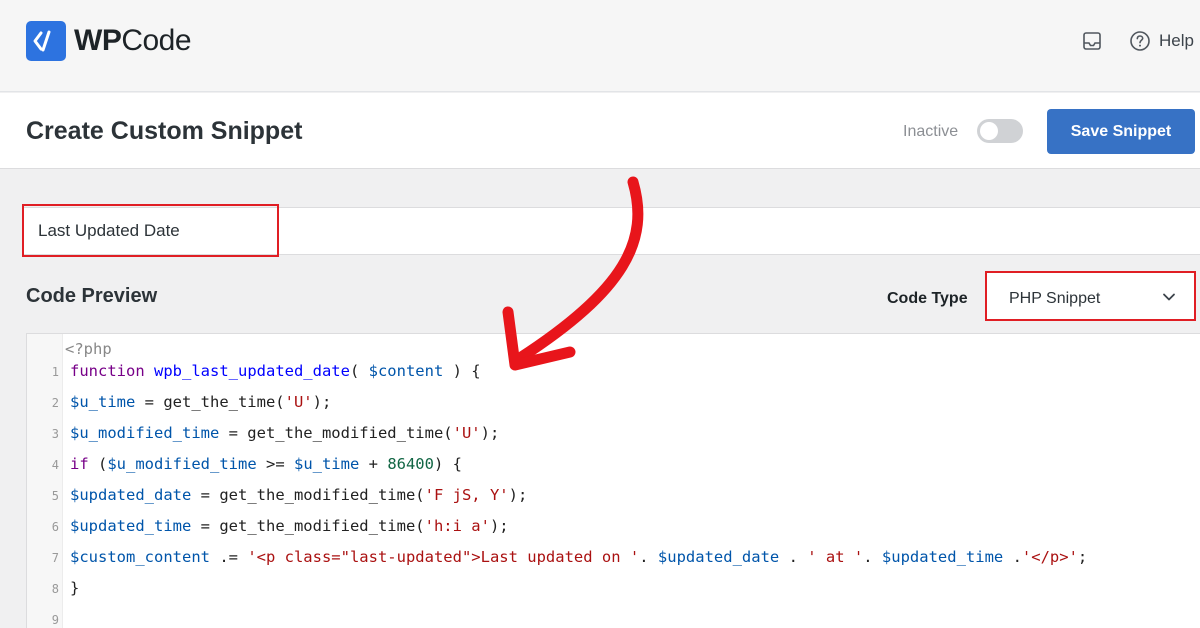 This screenshot has width=1200, height=628. Describe the element at coordinates (55, 496) in the screenshot. I see `line-number: 5` at that location.